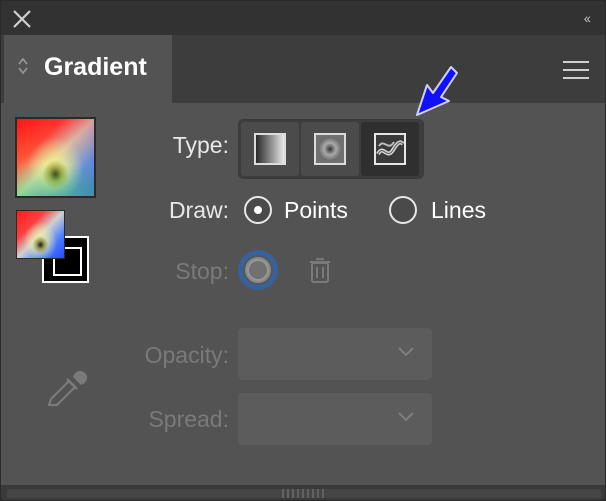 The height and width of the screenshot is (501, 606). Describe the element at coordinates (458, 210) in the screenshot. I see `draw-lines-label: Lines` at that location.